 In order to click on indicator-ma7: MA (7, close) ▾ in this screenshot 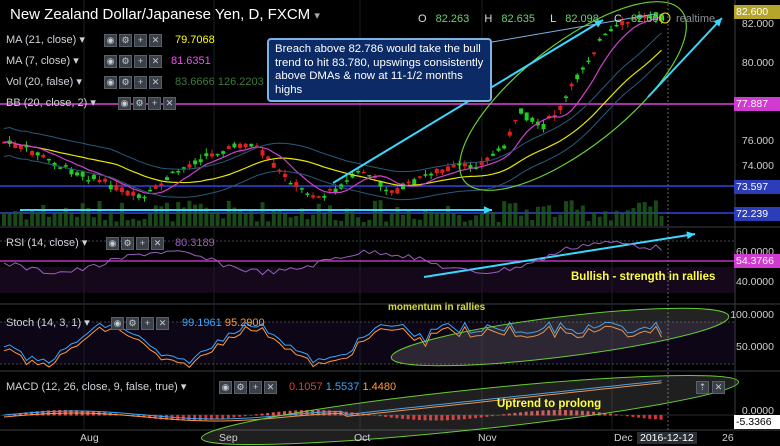, I will do `click(42, 61)`.